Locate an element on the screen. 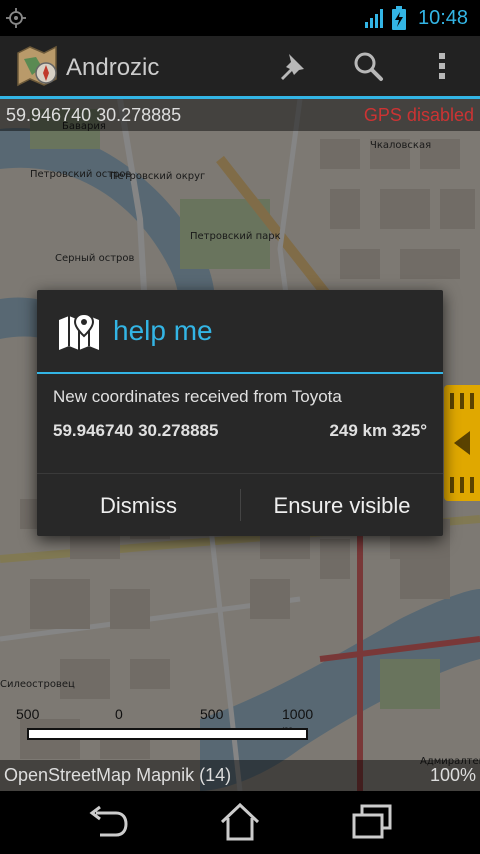  search-button is located at coordinates (368, 66).